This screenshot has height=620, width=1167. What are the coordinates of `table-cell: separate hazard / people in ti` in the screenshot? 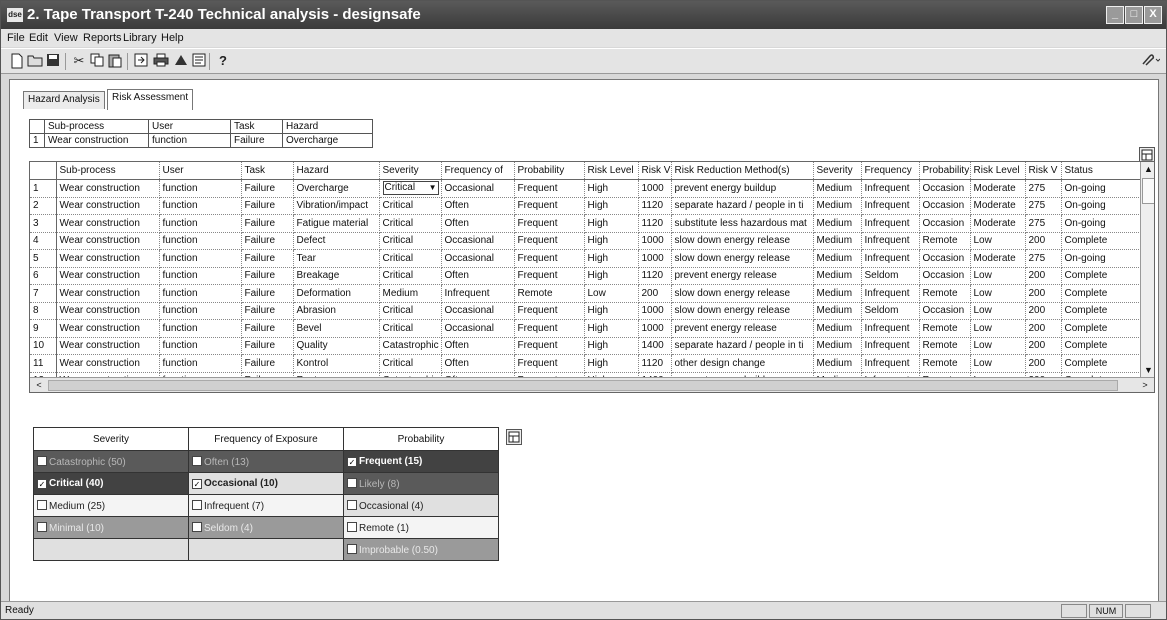 It's located at (742, 206).